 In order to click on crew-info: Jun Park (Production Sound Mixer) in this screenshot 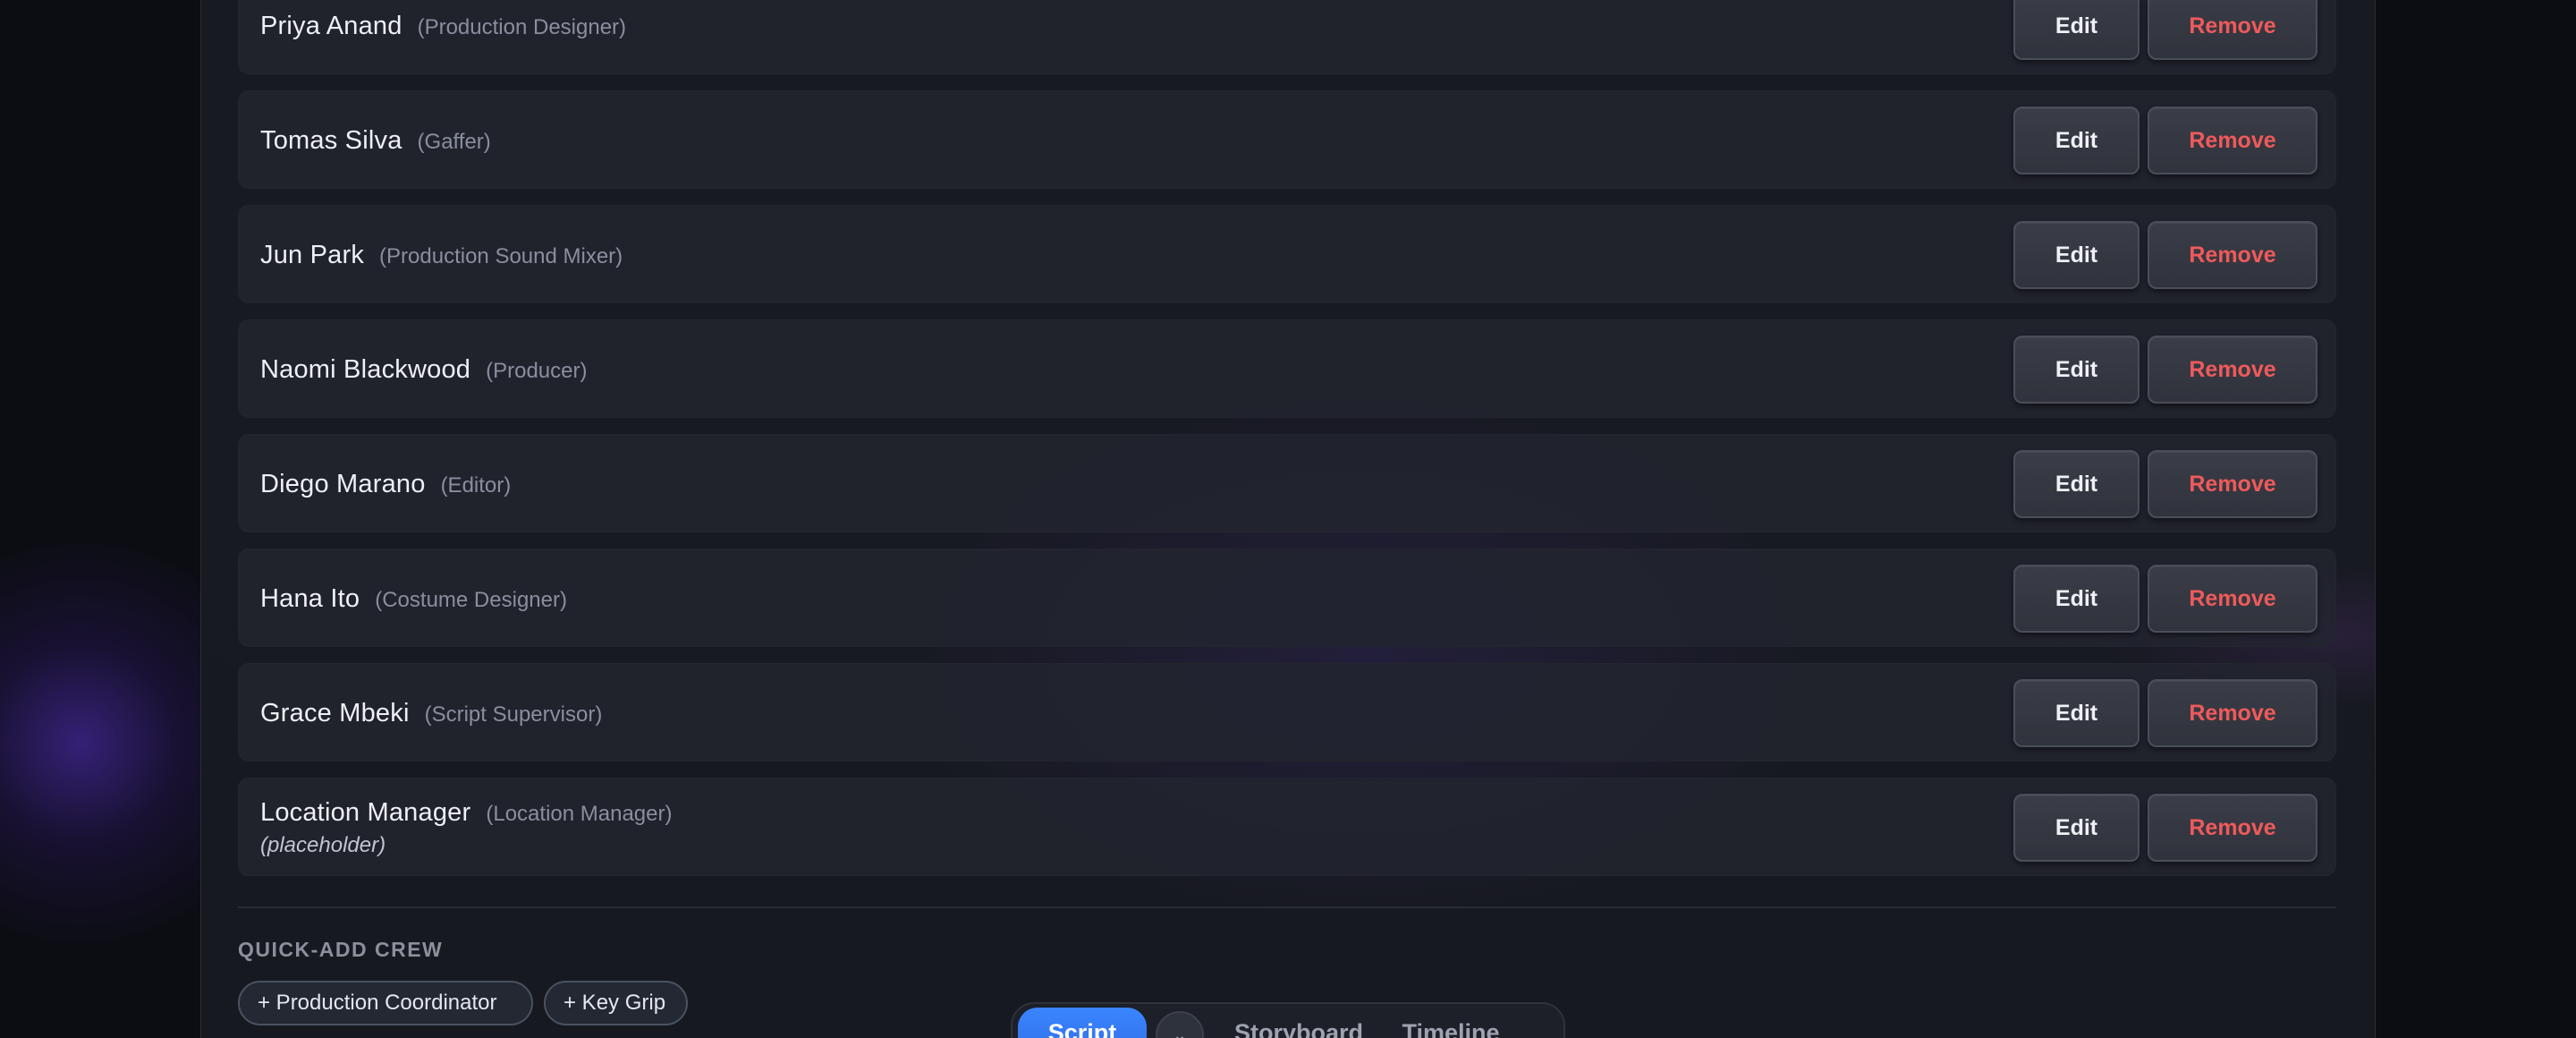, I will do `click(441, 255)`.